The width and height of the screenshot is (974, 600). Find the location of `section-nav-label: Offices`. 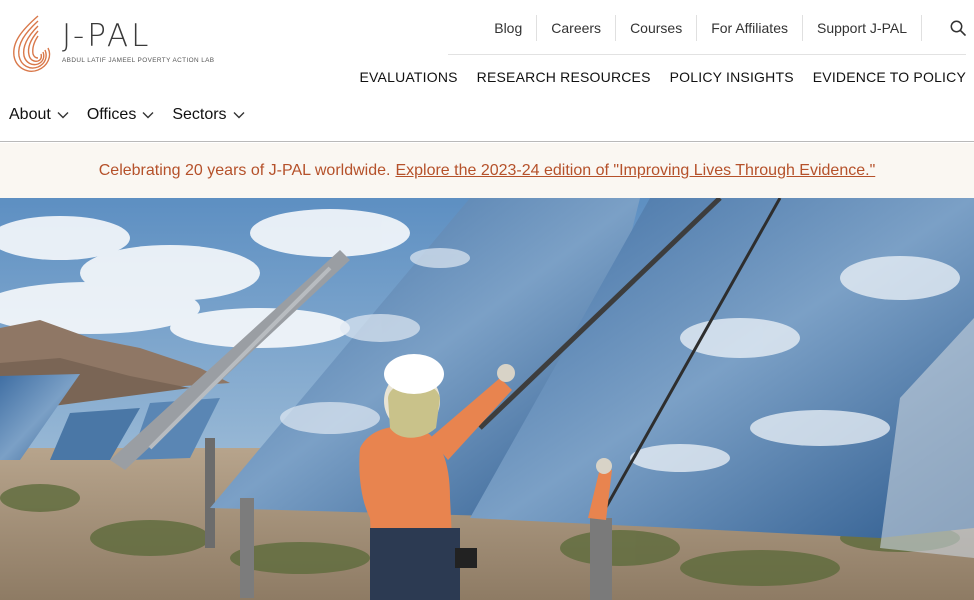

section-nav-label: Offices is located at coordinates (111, 114).